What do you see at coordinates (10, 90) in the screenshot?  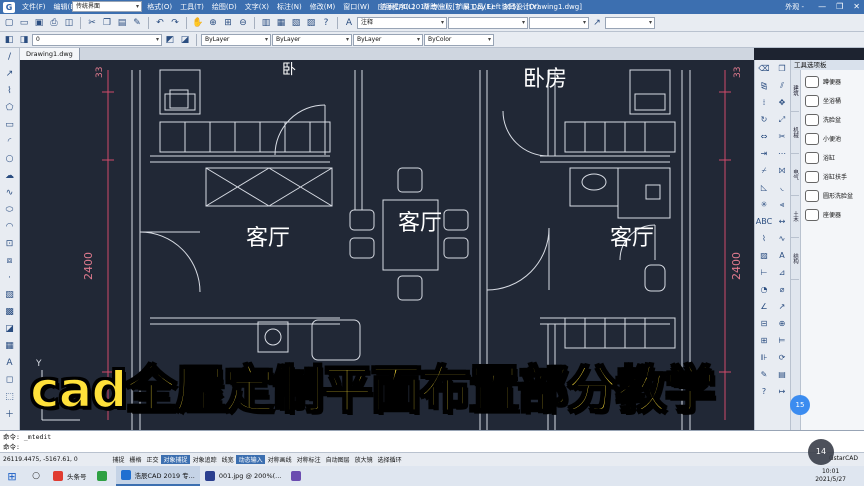 I see `polyline-icon: ⌇` at bounding box center [10, 90].